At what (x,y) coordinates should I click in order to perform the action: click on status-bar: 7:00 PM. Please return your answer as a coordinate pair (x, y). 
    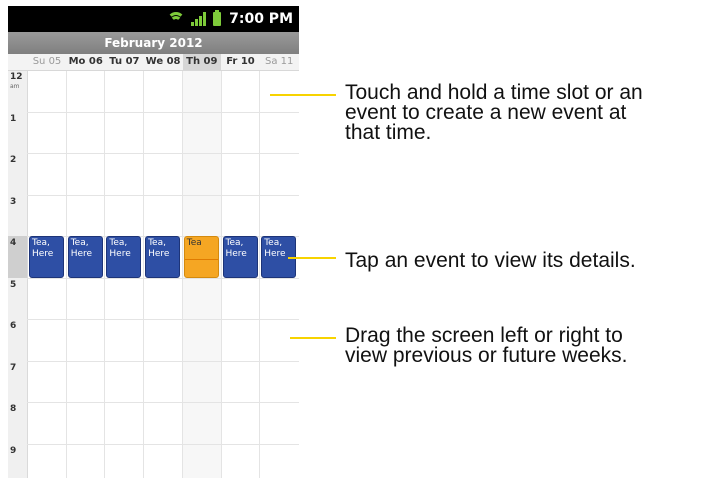
    Looking at the image, I should click on (153, 19).